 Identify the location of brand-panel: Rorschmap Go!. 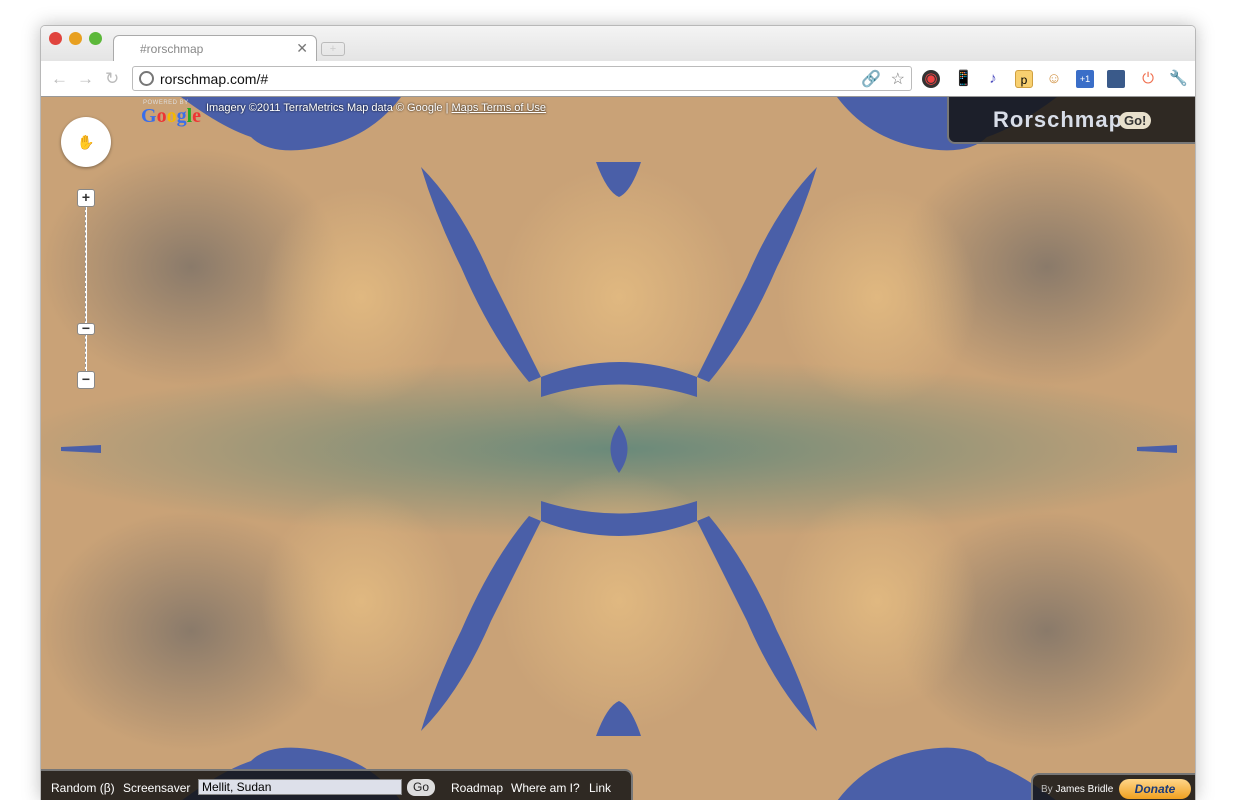
(1071, 120).